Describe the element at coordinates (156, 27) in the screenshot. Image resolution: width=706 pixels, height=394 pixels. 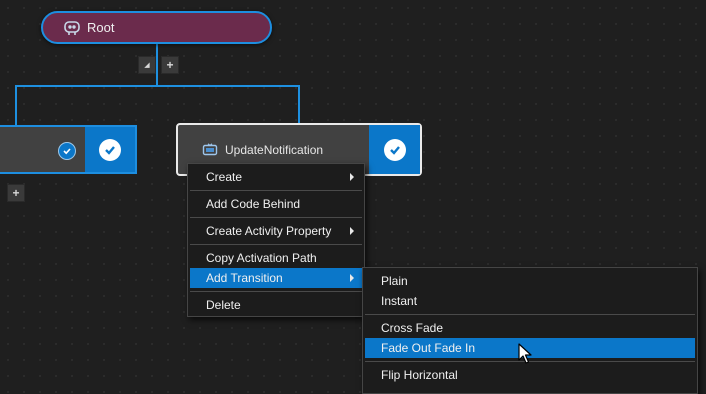
I see `root-node: Root` at that location.